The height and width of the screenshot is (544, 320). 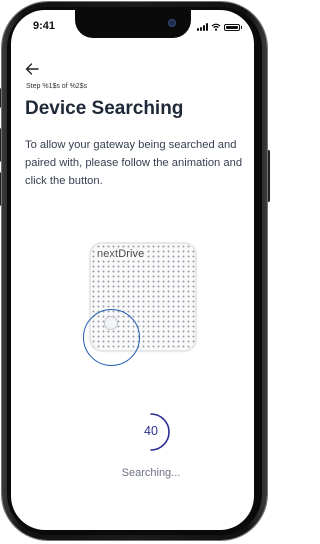 What do you see at coordinates (133, 24) in the screenshot?
I see `phone-notch` at bounding box center [133, 24].